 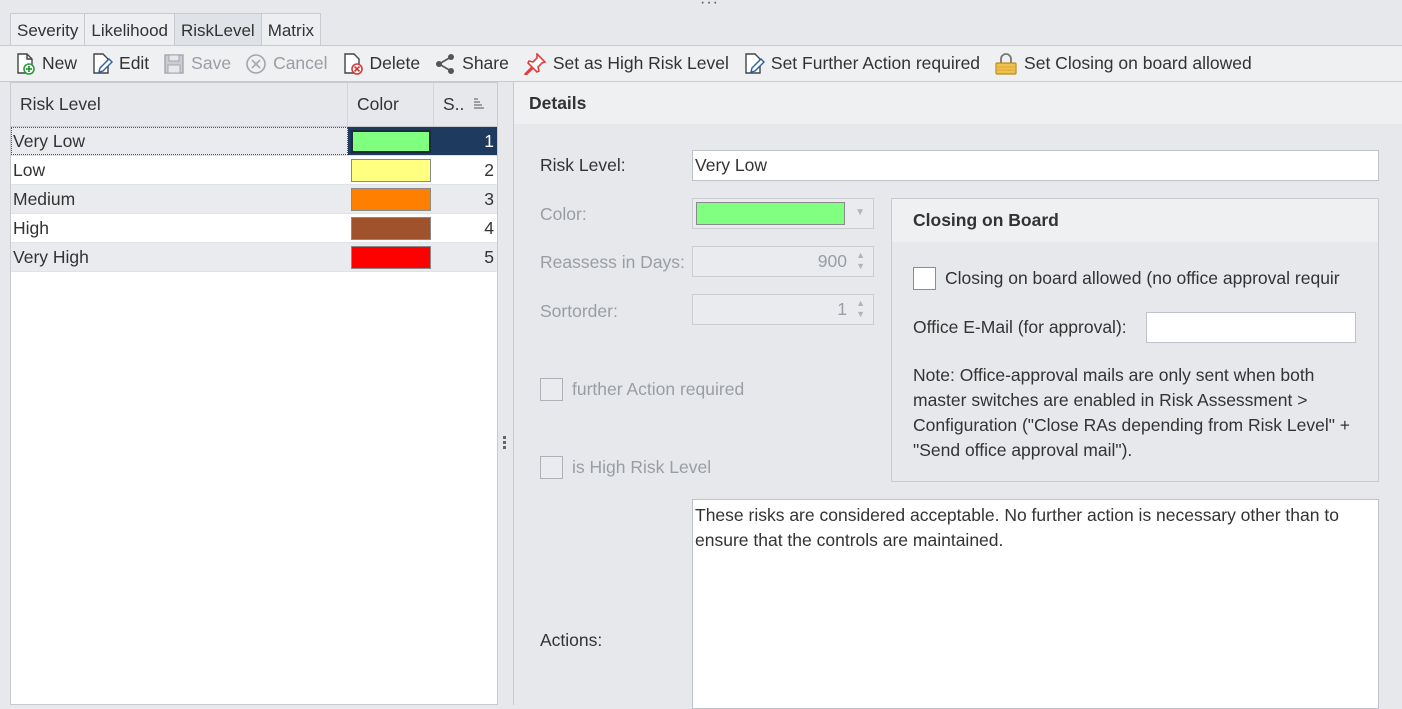 I want to click on risk-level-label: Risk Level:, so click(x=583, y=165).